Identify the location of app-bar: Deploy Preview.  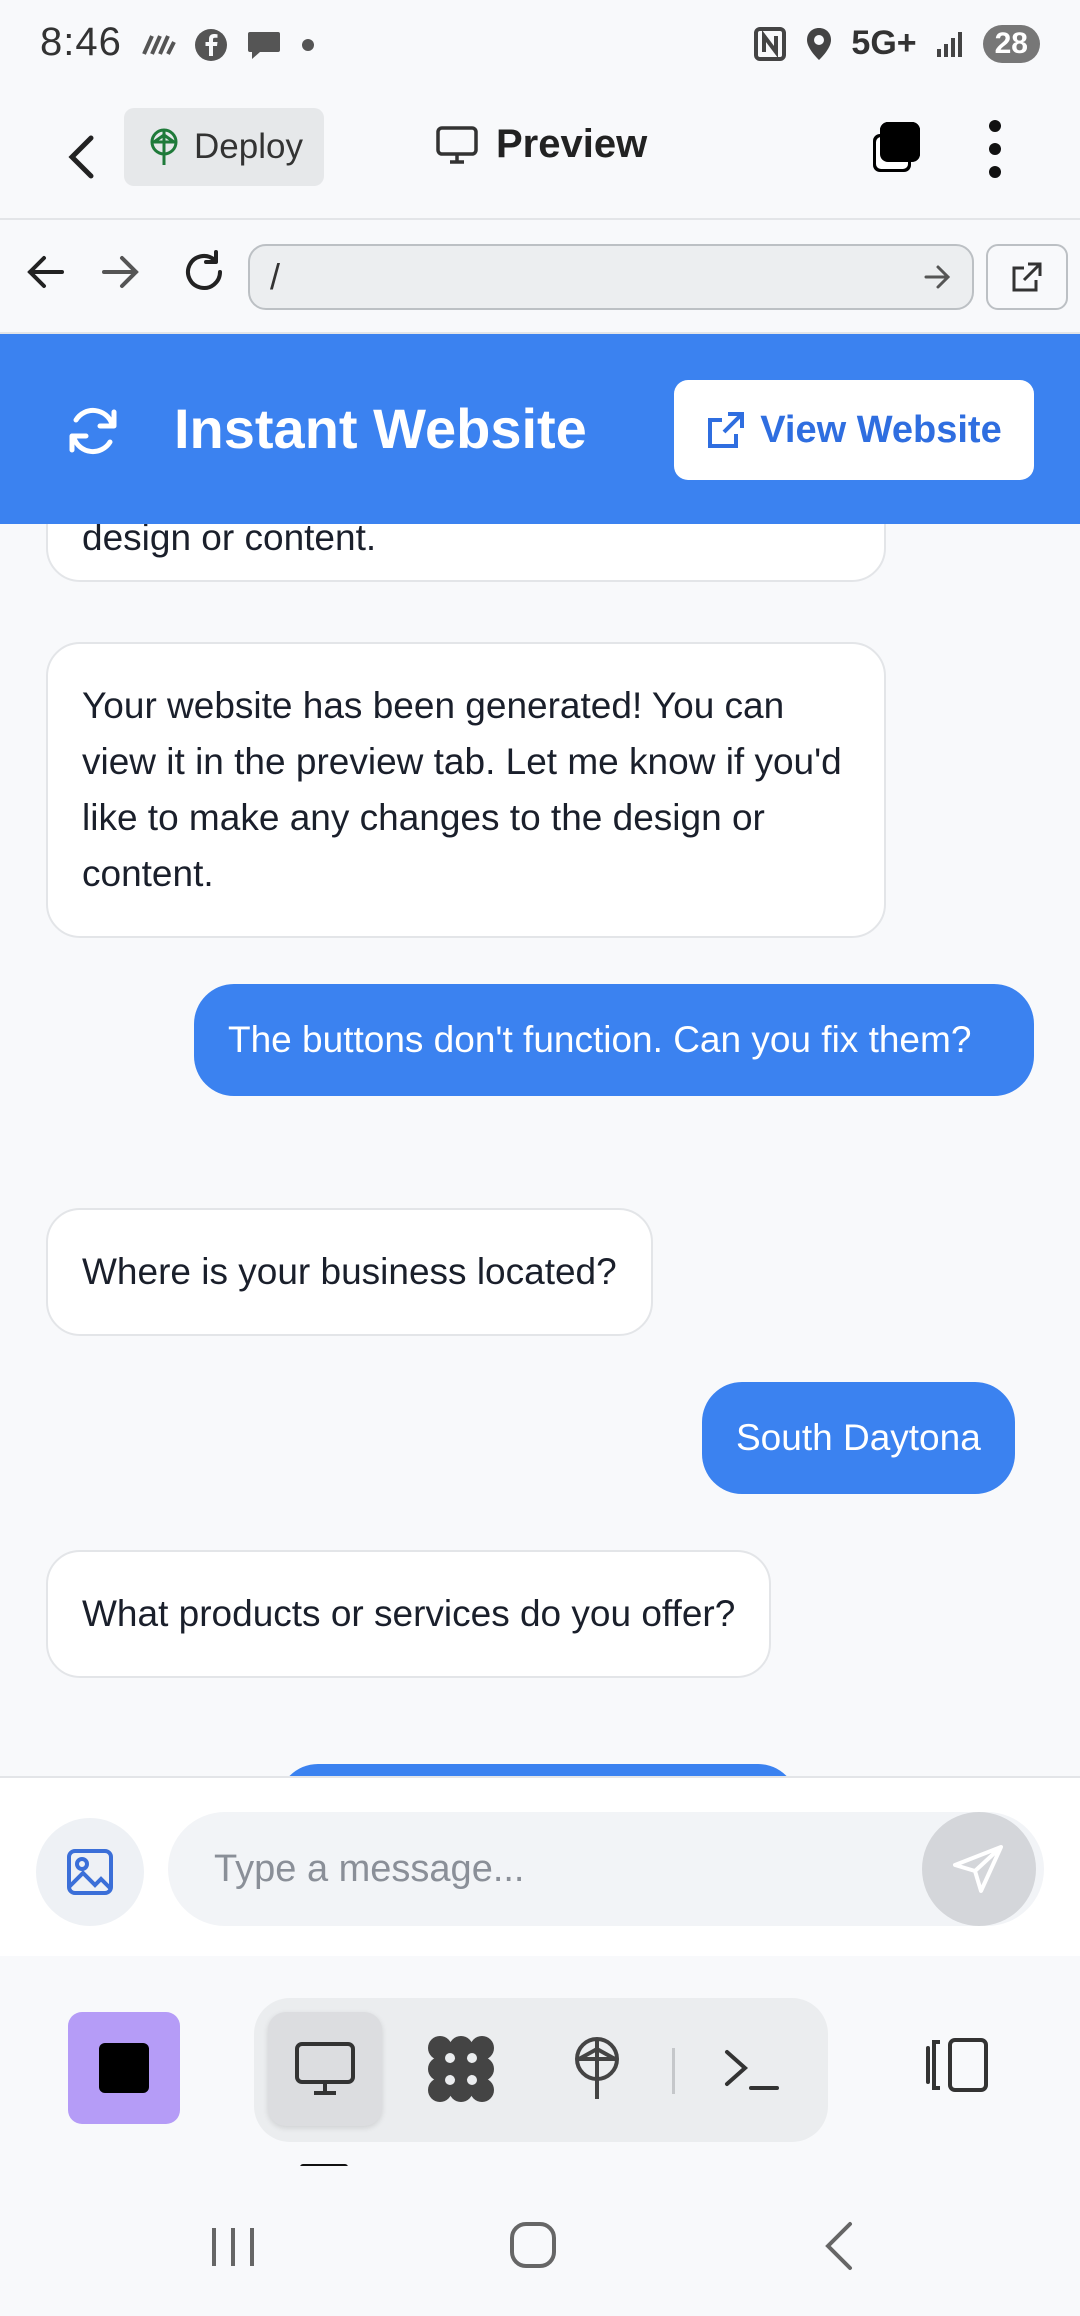
(540, 158).